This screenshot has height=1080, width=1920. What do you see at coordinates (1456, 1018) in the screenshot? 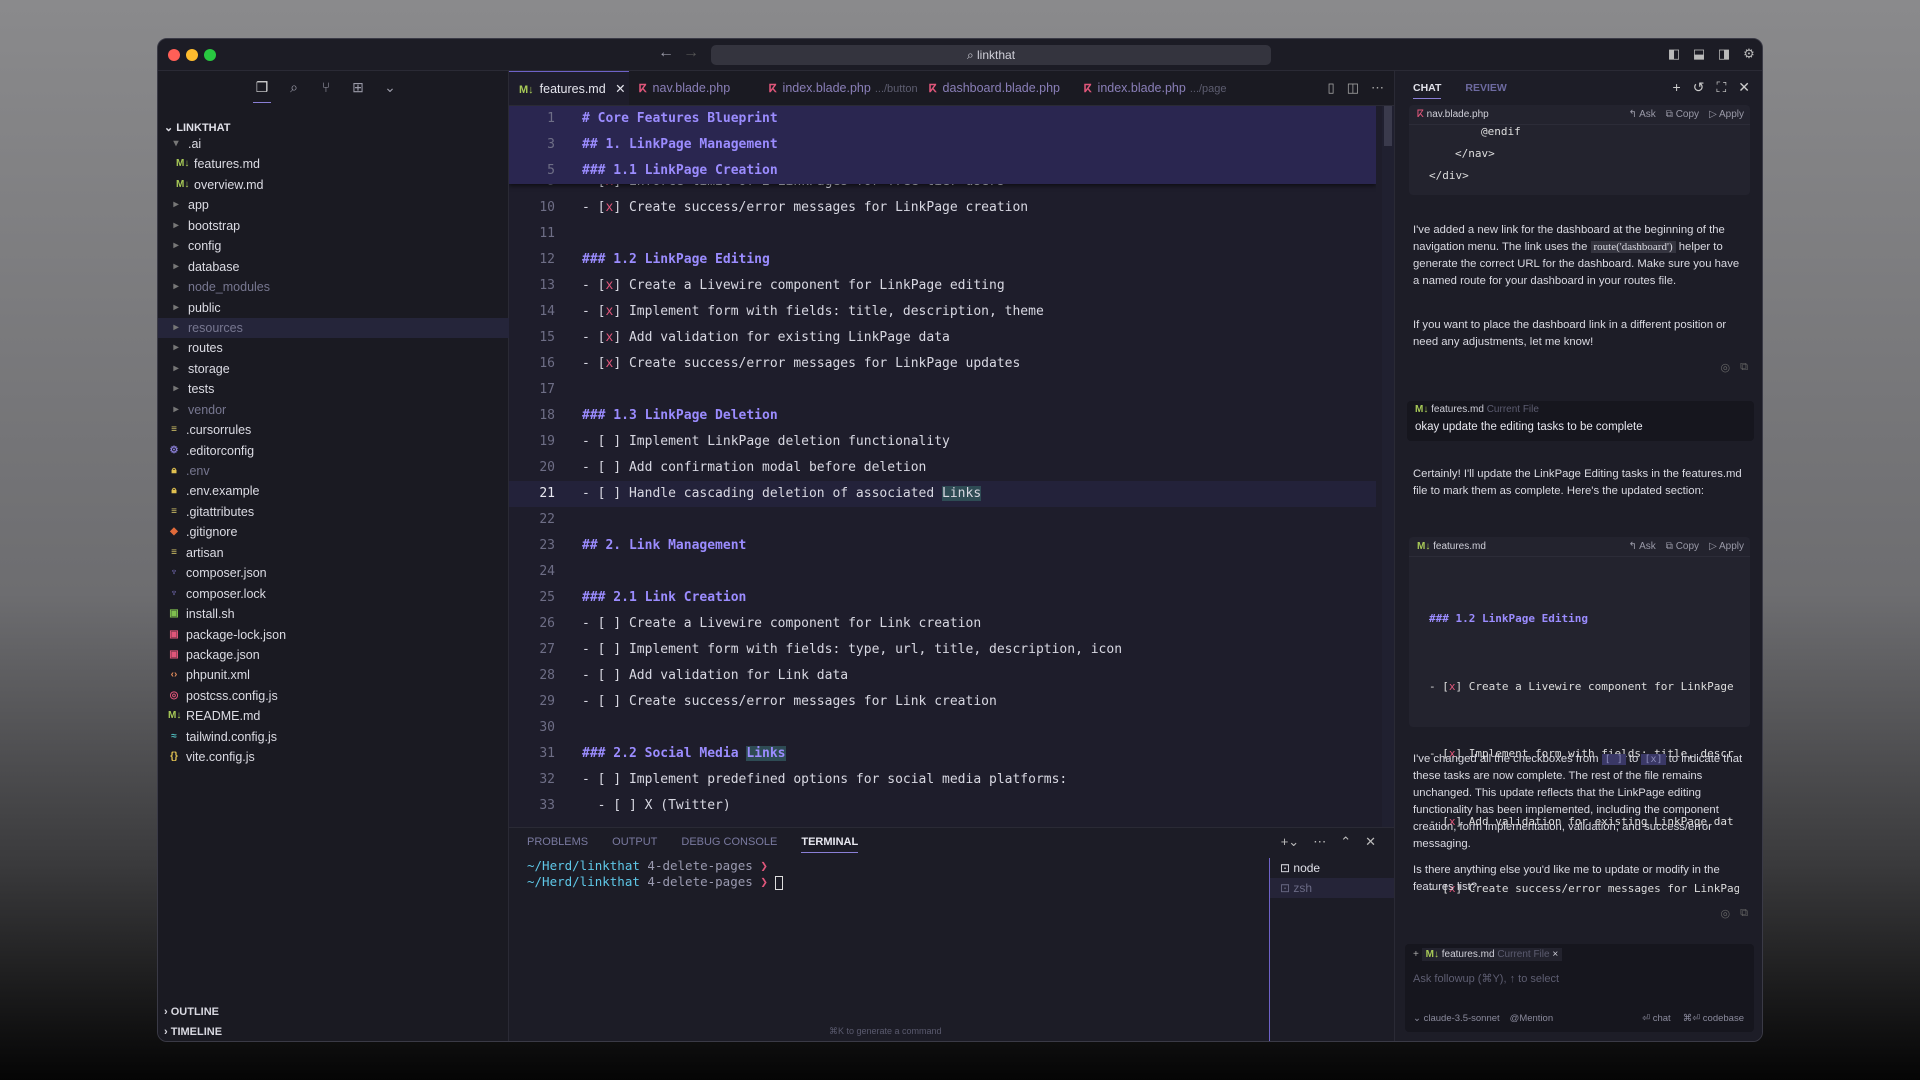
I see `model-selector: ⌄ claude-3.5-sonnet` at bounding box center [1456, 1018].